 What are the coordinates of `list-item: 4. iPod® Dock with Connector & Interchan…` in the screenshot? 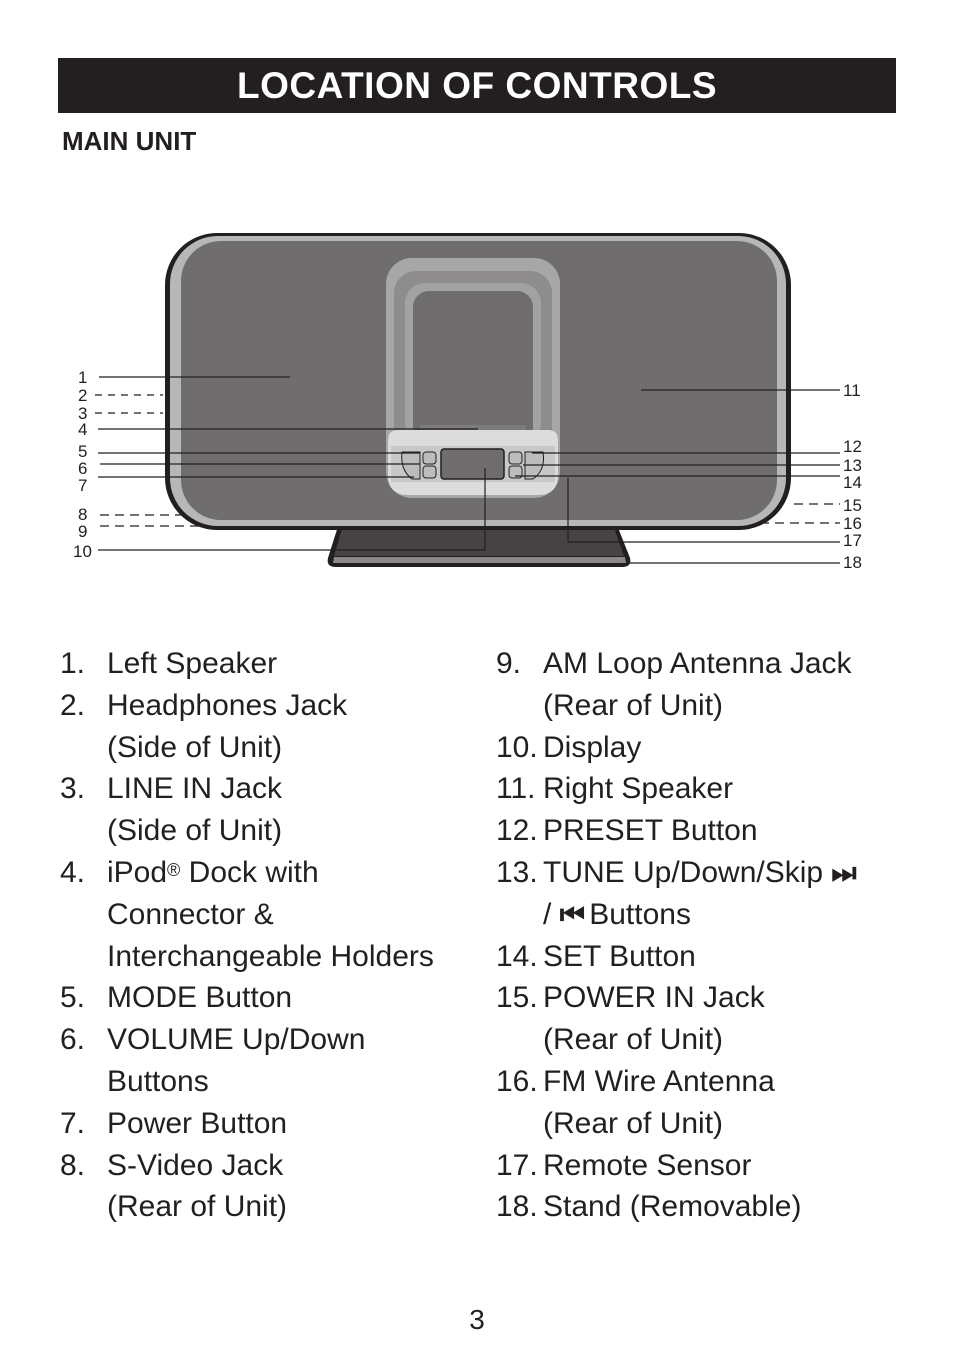 It's located at (270, 914).